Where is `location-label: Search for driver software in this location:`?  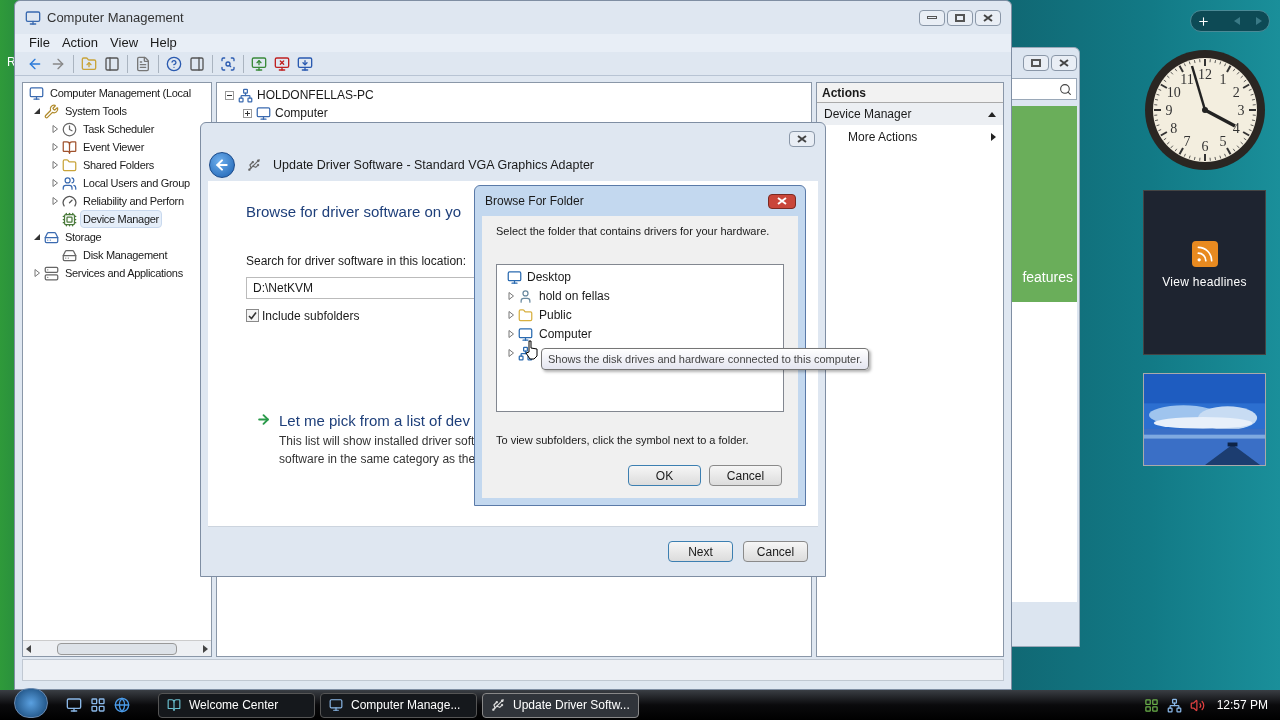 location-label: Search for driver software in this location: is located at coordinates (357, 261).